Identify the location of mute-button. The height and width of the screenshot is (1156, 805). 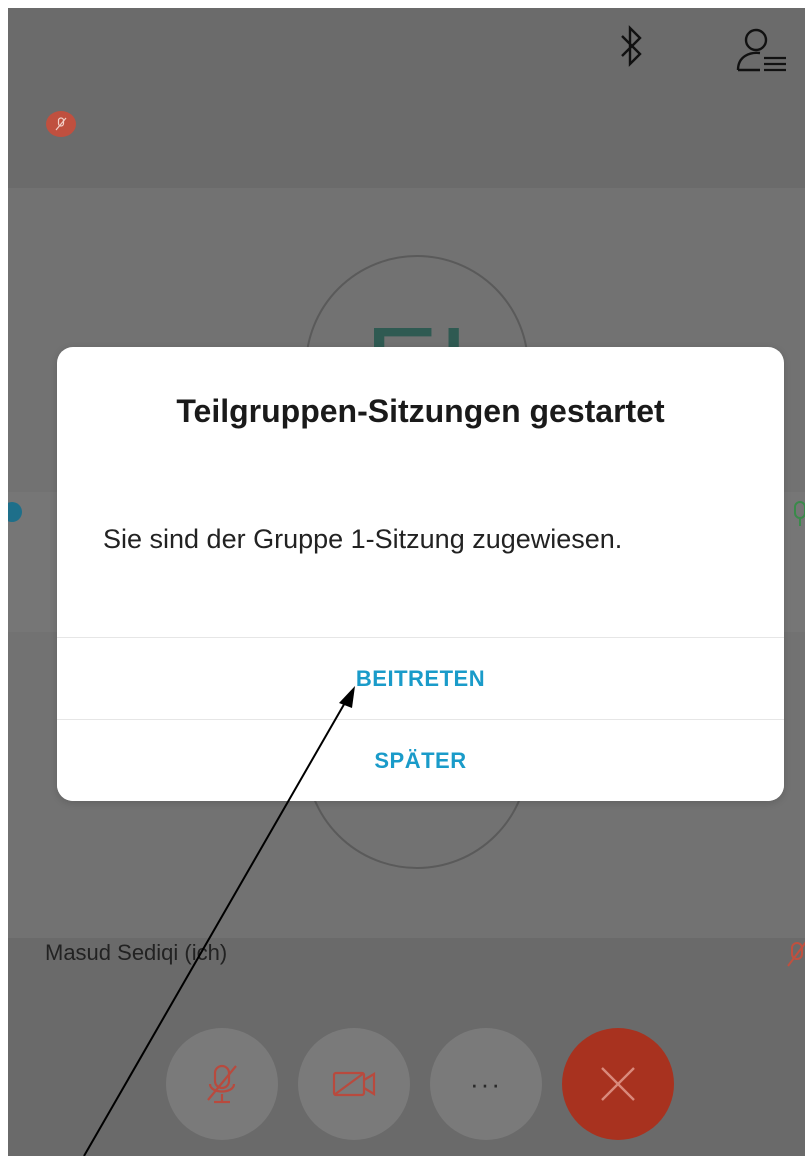
(222, 1084).